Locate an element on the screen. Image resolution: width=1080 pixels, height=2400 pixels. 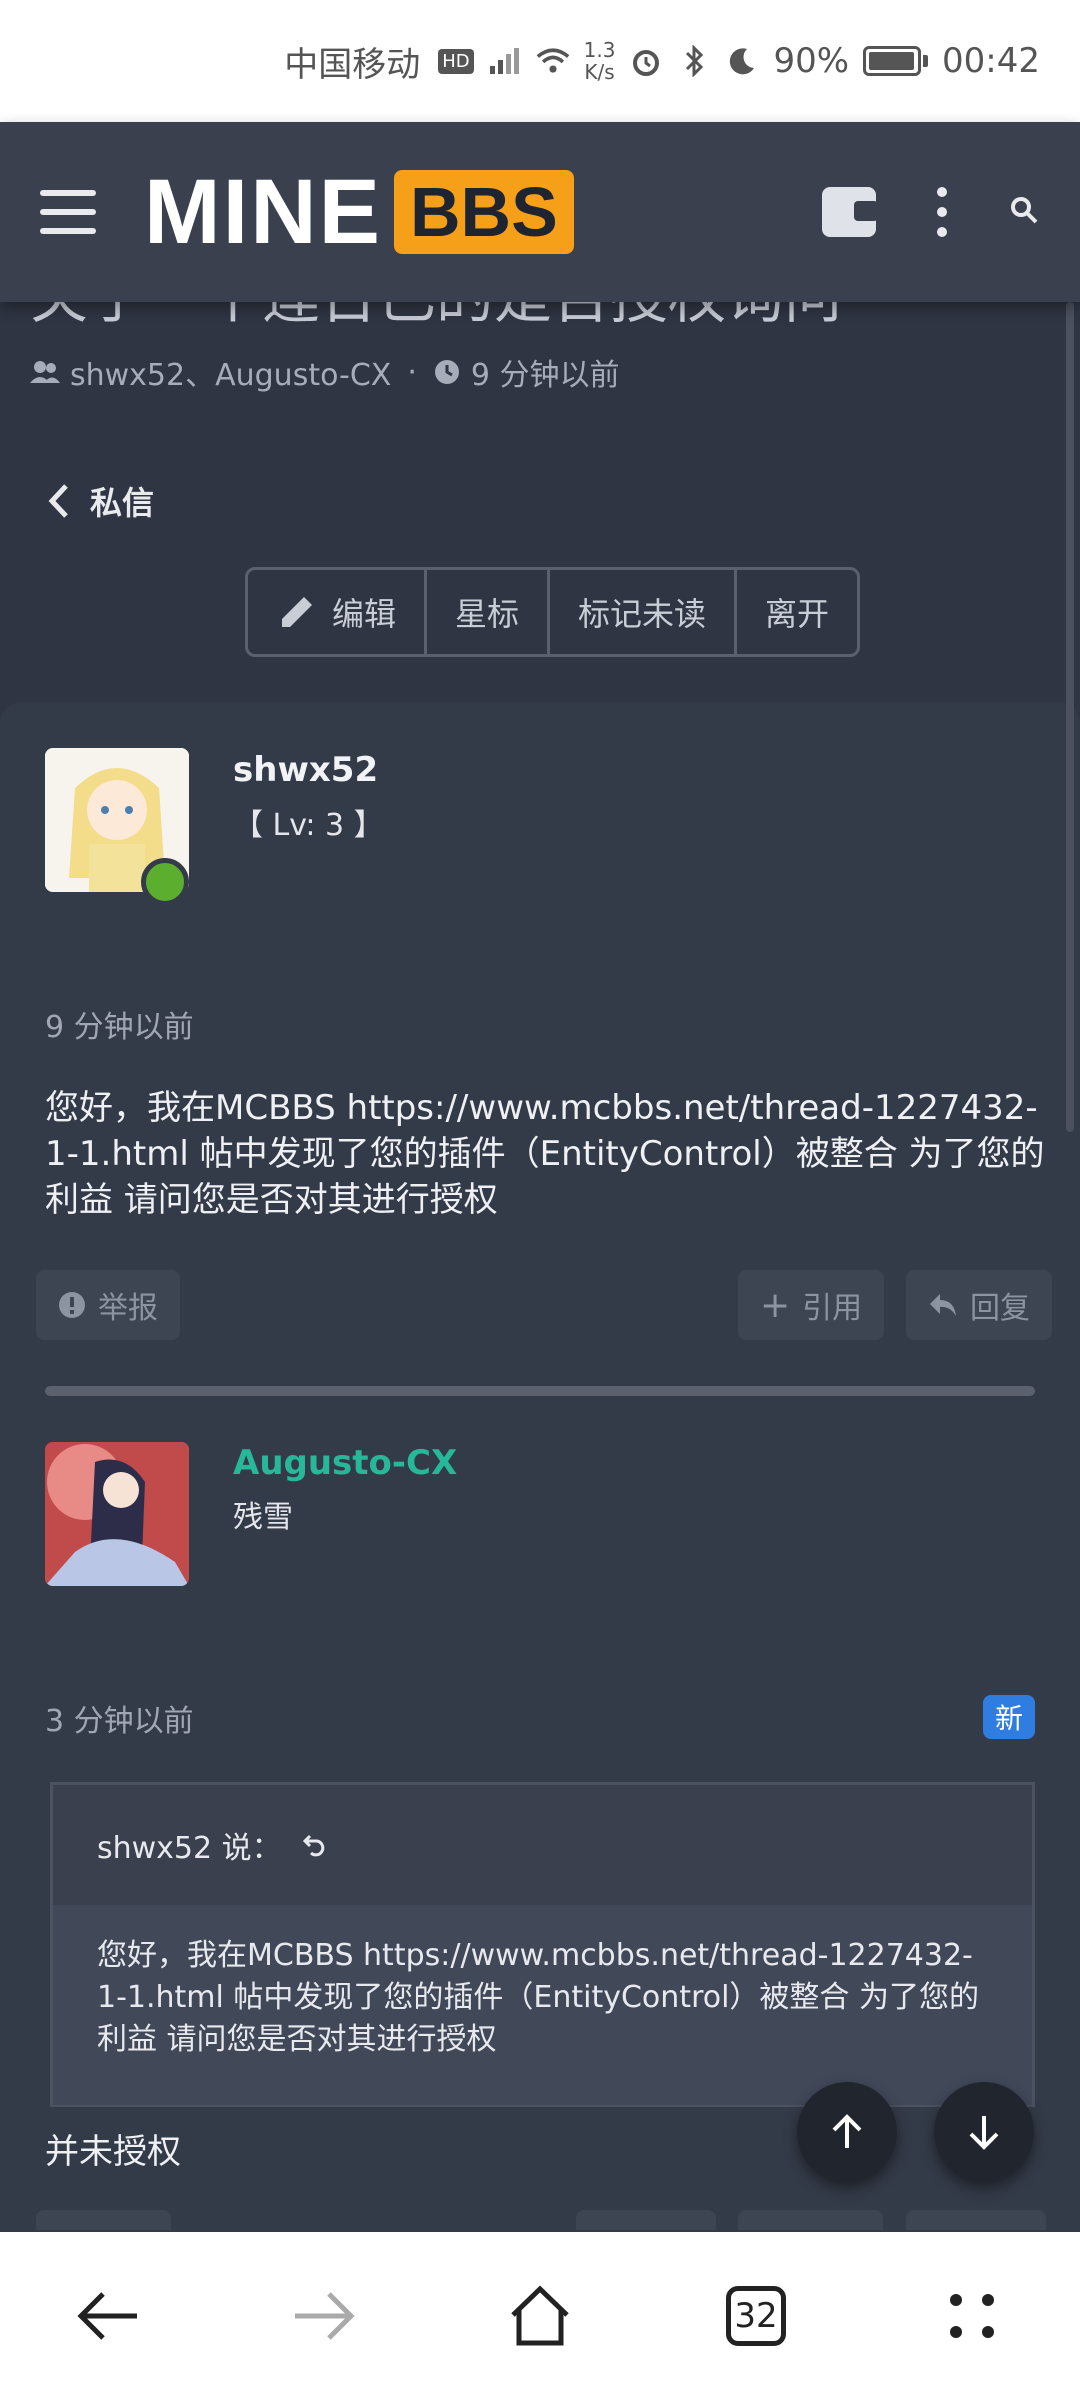
star-label: 星标 is located at coordinates (487, 614).